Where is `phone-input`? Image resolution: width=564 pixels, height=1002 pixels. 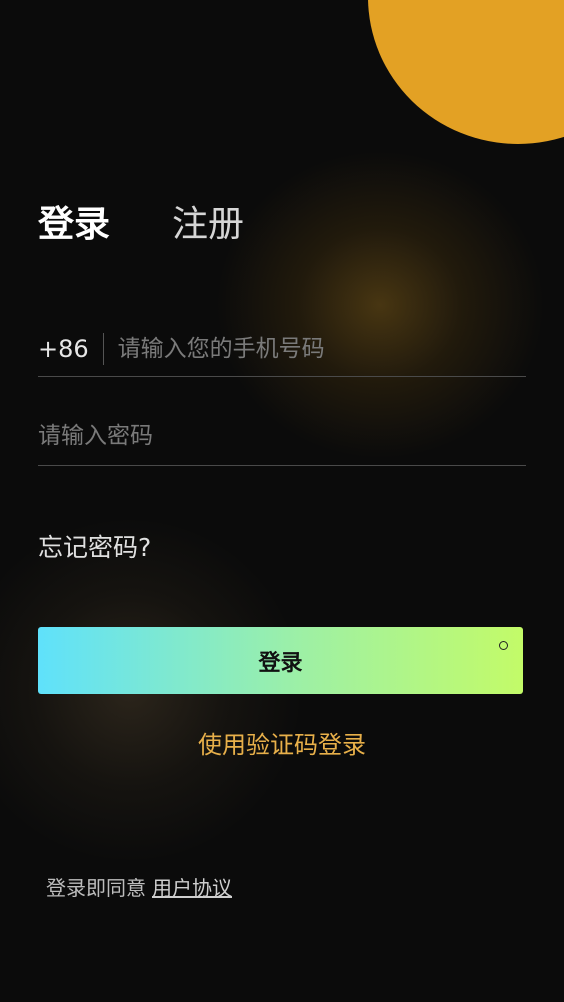
phone-input is located at coordinates (321, 349).